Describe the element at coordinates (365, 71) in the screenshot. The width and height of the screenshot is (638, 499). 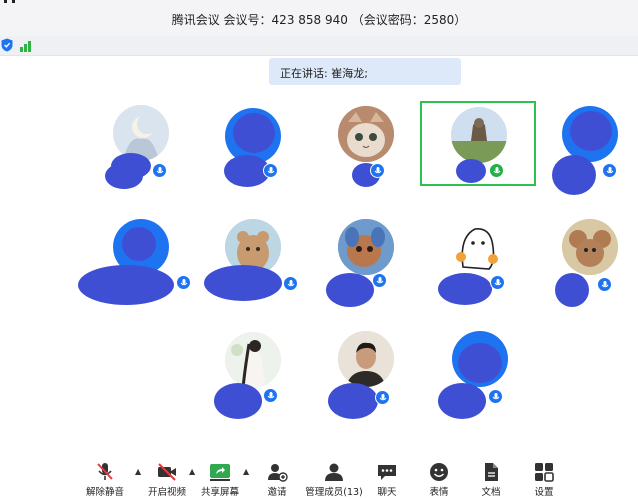
I see `speaking-indicator: 正在讲话: 崔海龙;` at that location.